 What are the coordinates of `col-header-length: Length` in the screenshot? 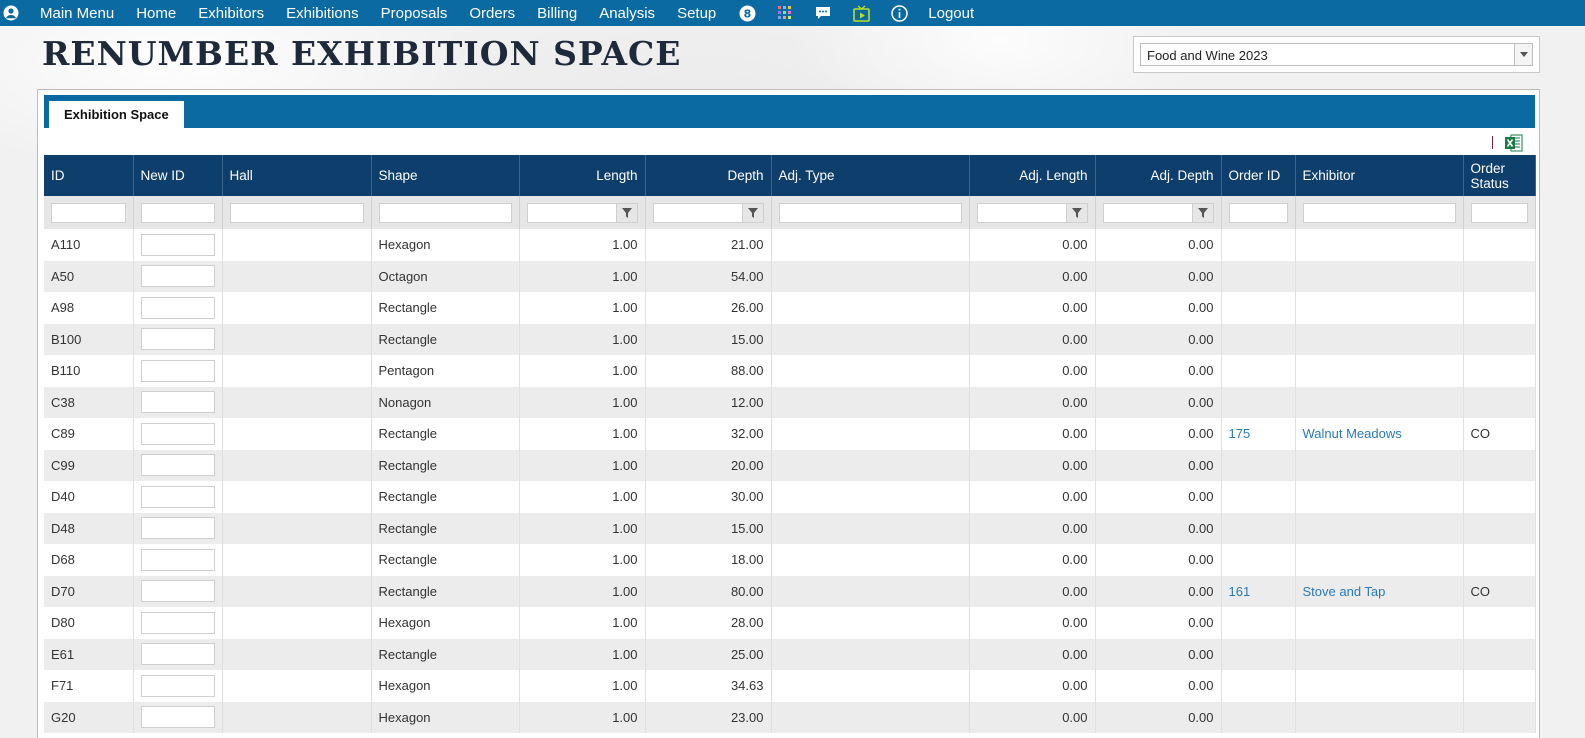 It's located at (582, 175).